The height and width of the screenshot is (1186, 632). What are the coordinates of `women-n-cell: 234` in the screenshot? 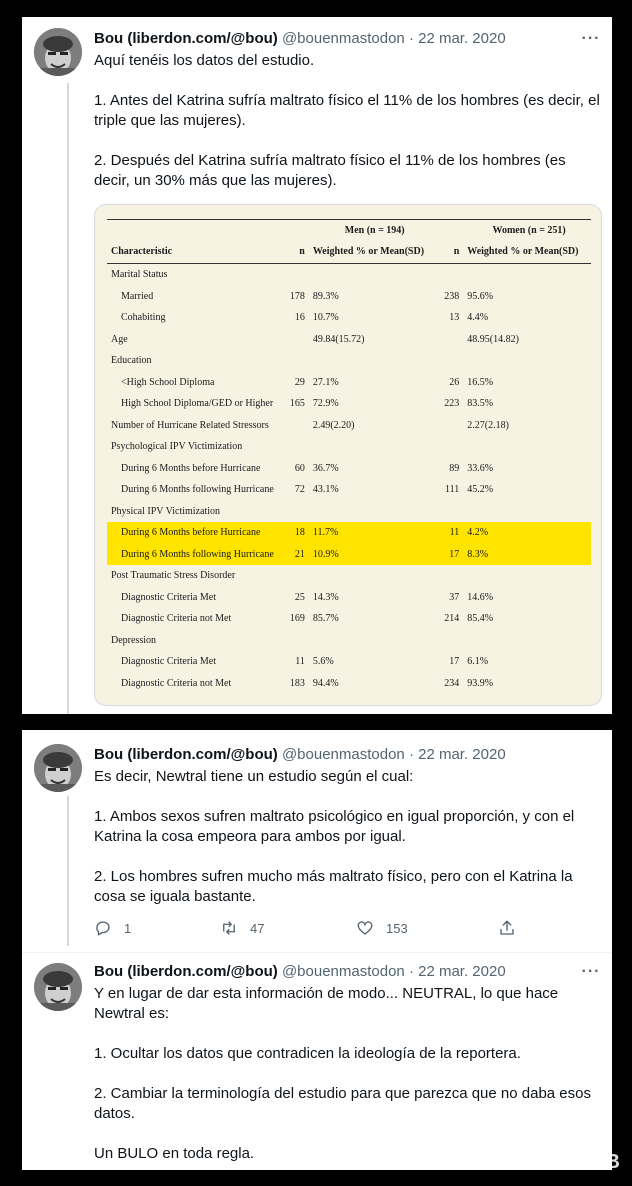 It's located at (452, 683).